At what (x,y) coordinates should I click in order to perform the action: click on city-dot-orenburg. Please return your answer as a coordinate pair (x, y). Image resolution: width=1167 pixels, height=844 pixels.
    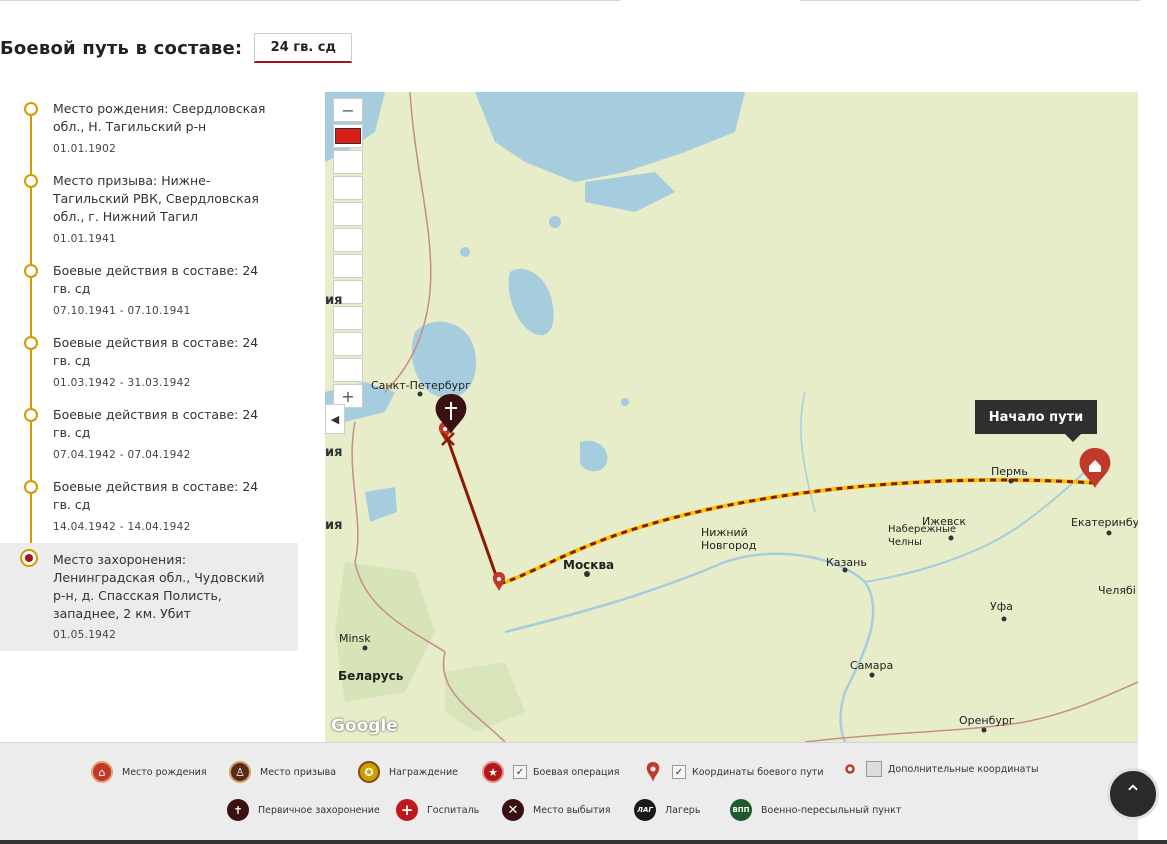
    Looking at the image, I should click on (984, 730).